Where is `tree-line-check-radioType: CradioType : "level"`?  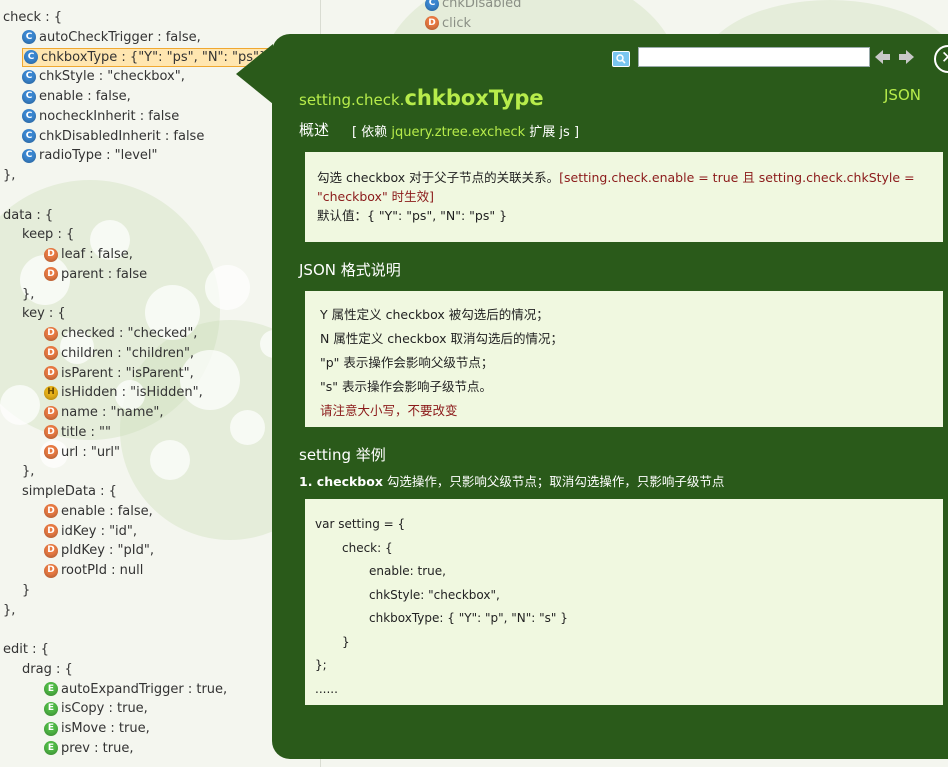 tree-line-check-radioType: CradioType : "level" is located at coordinates (90, 155).